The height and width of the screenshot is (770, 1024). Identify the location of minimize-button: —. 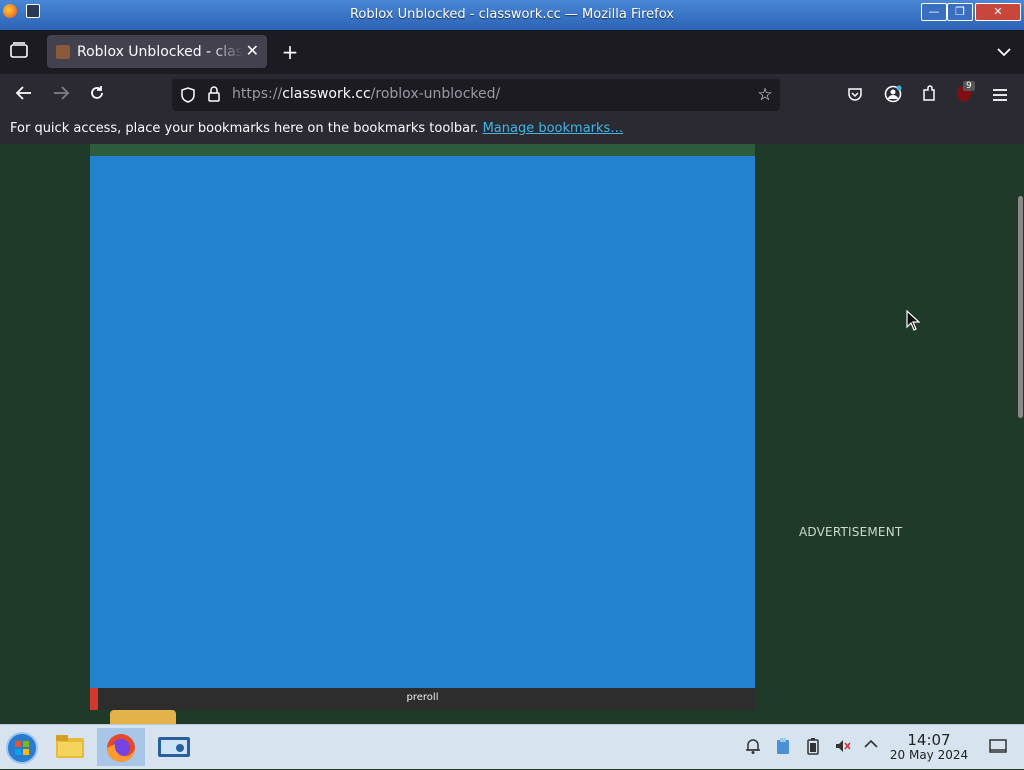
(934, 12).